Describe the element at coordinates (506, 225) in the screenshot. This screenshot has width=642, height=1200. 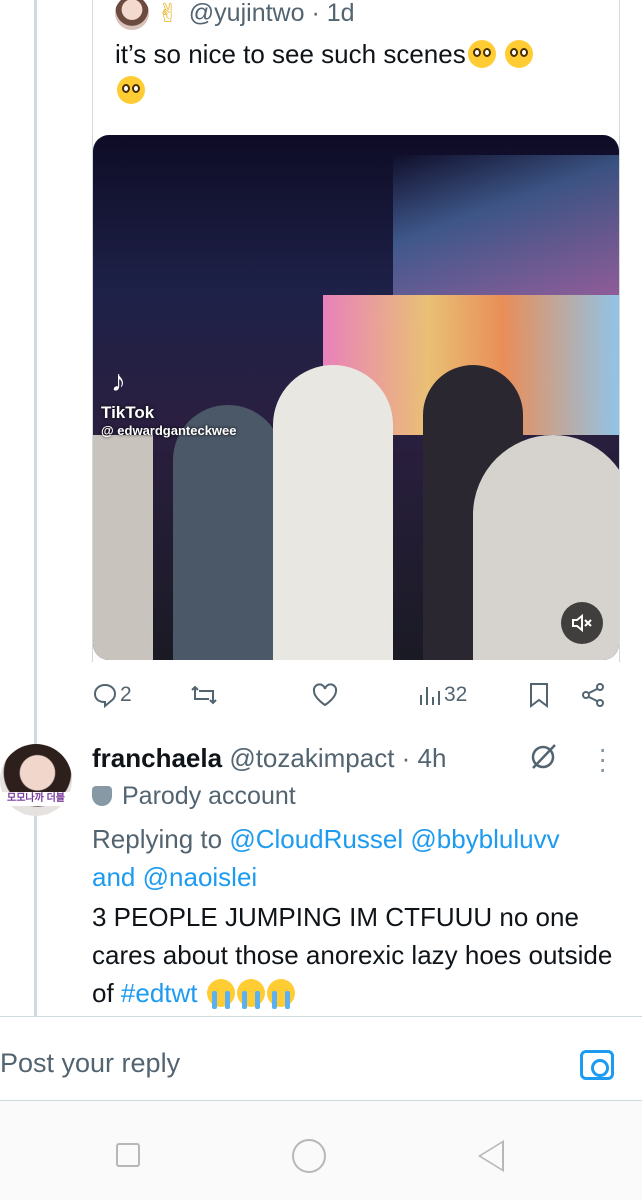
I see `stage-lights` at that location.